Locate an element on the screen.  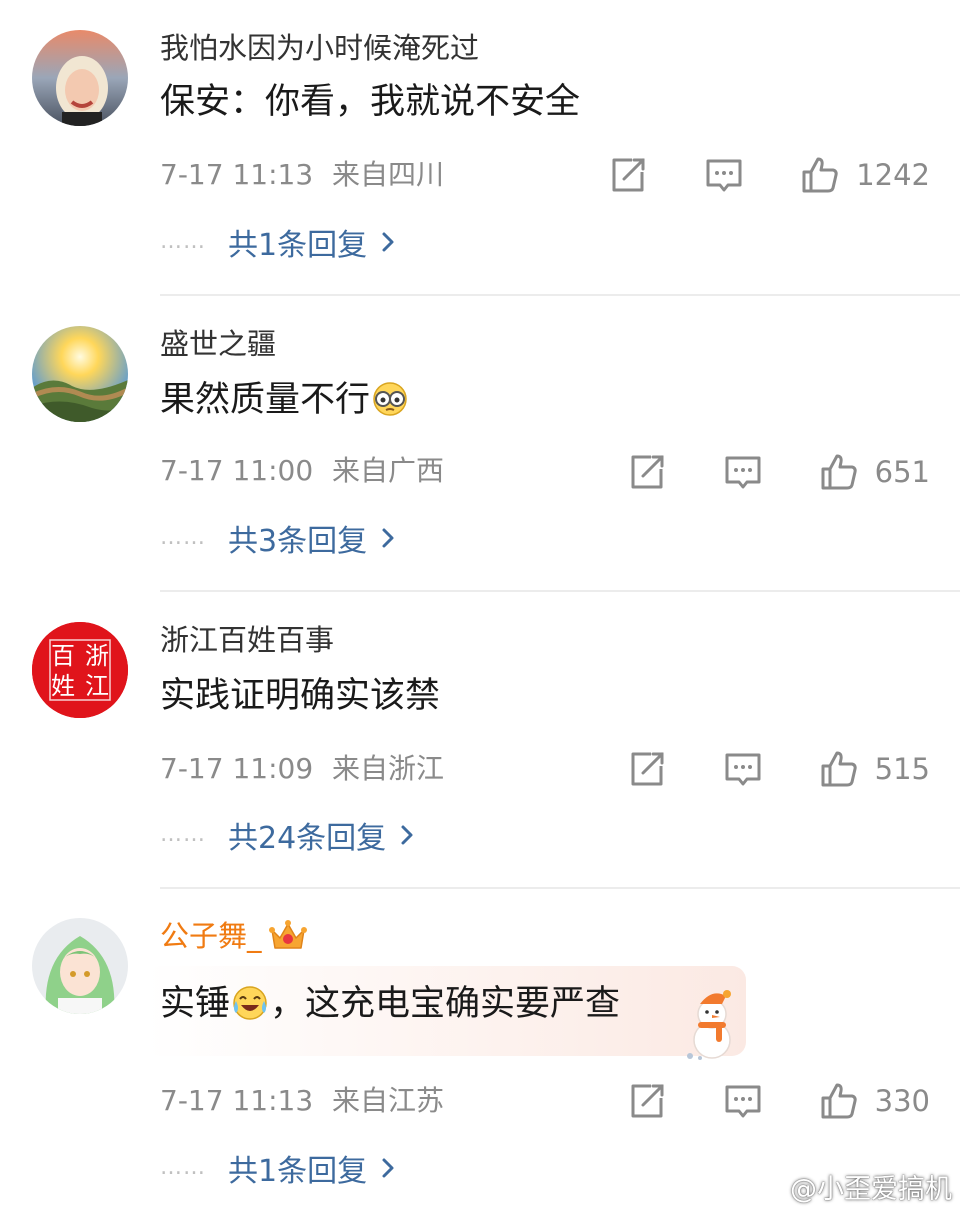
comment-actions: 330 is located at coordinates (750, 1101).